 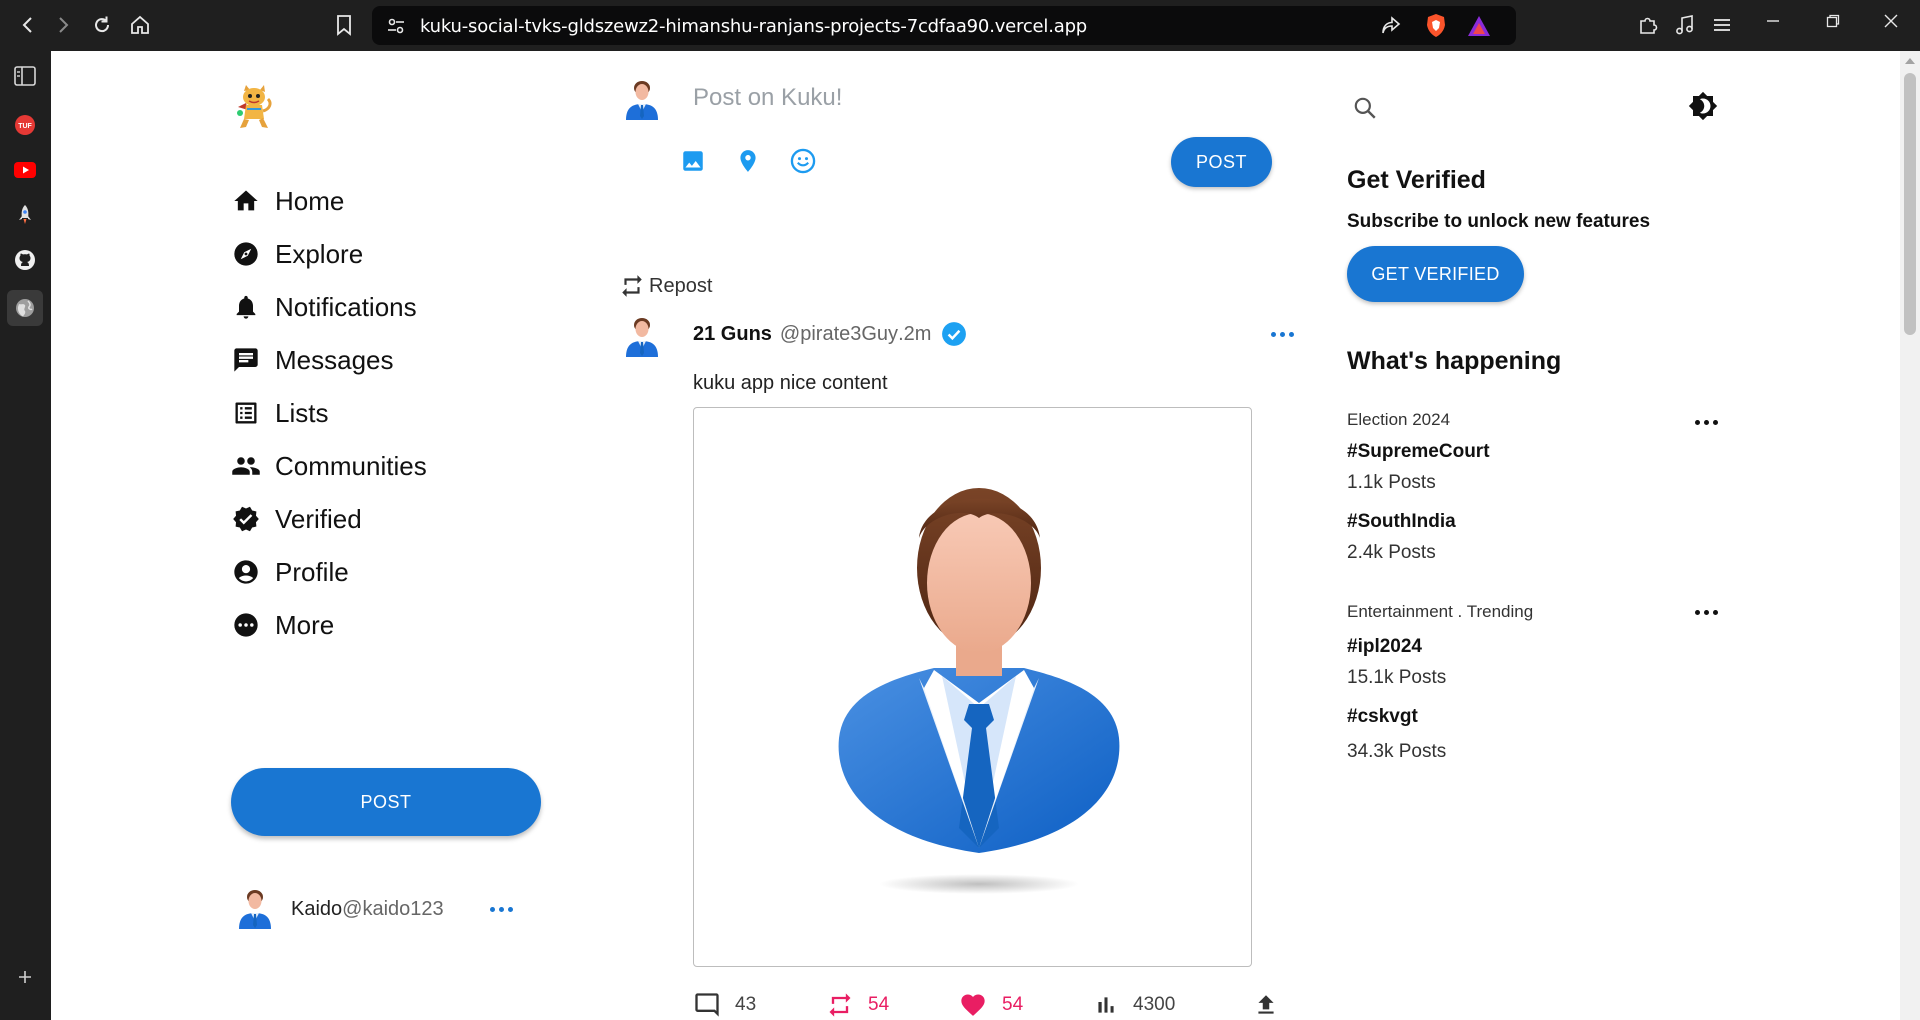 I want to click on trend-count: 2.4k Posts, so click(x=1391, y=552).